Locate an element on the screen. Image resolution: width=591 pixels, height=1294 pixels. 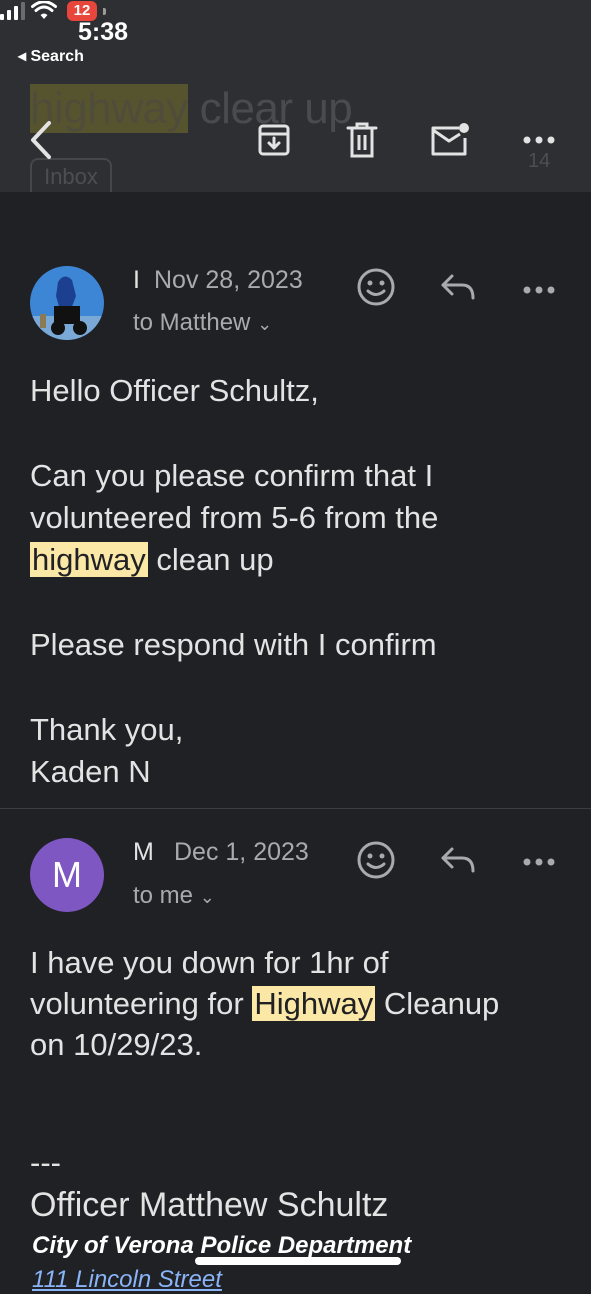
closing: Thank you, is located at coordinates (107, 729).